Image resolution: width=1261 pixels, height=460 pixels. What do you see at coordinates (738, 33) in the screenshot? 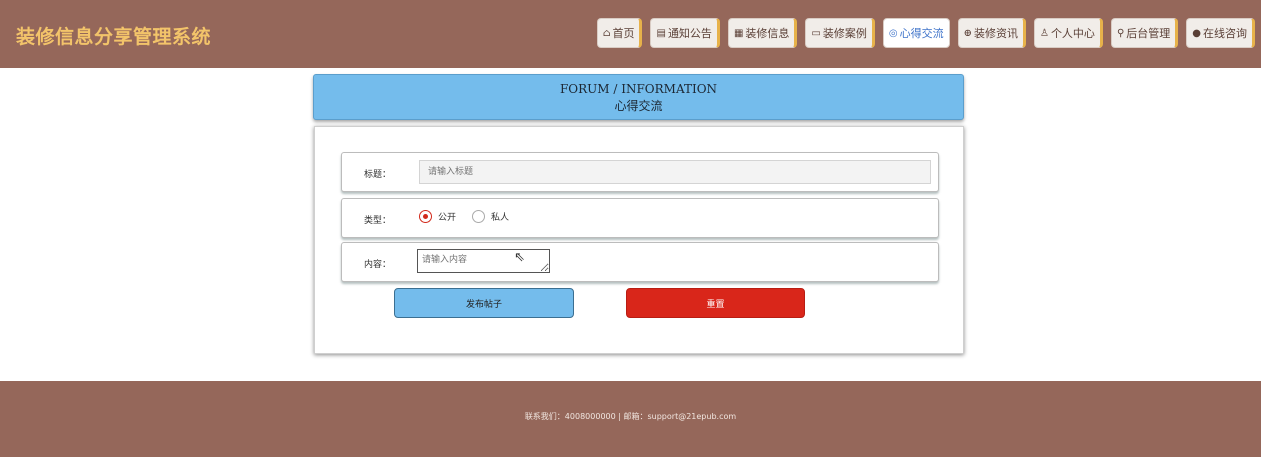
I see `picture-icon: ▦` at bounding box center [738, 33].